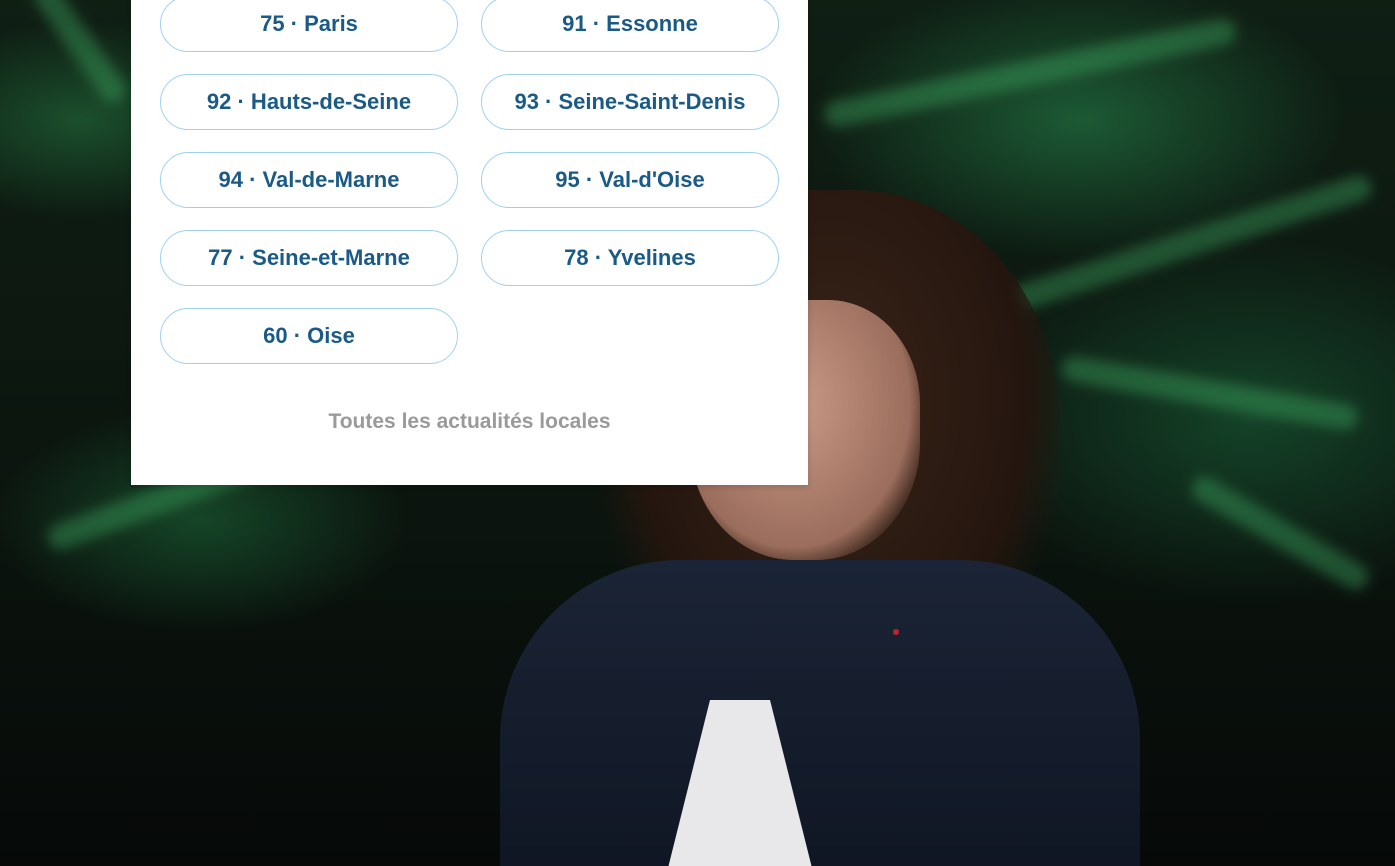 The height and width of the screenshot is (866, 1395). I want to click on department-button-seine-saint-denis: 93 · Seine-Saint-Denis, so click(630, 102).